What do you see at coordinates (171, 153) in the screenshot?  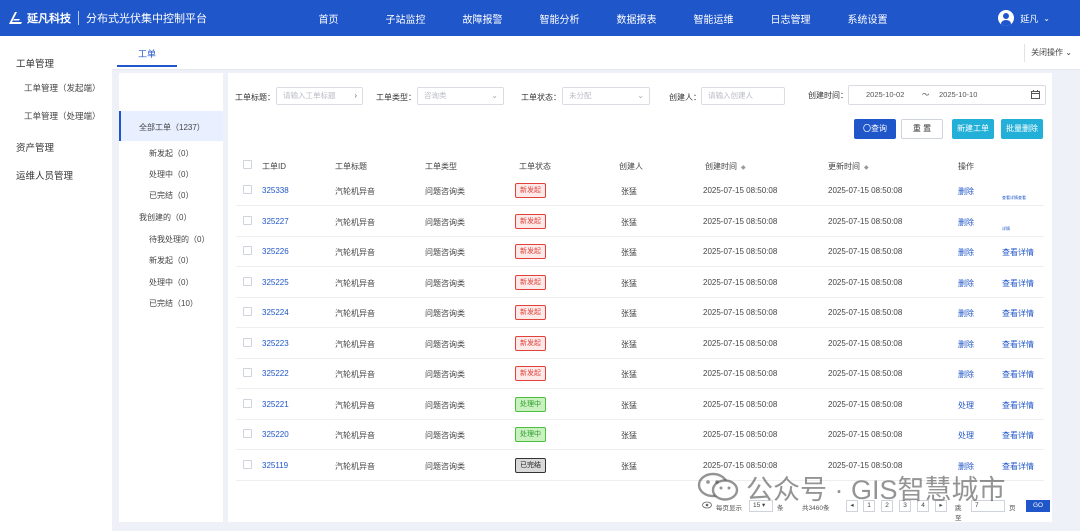 I see `filter-new: 新发起（0）` at bounding box center [171, 153].